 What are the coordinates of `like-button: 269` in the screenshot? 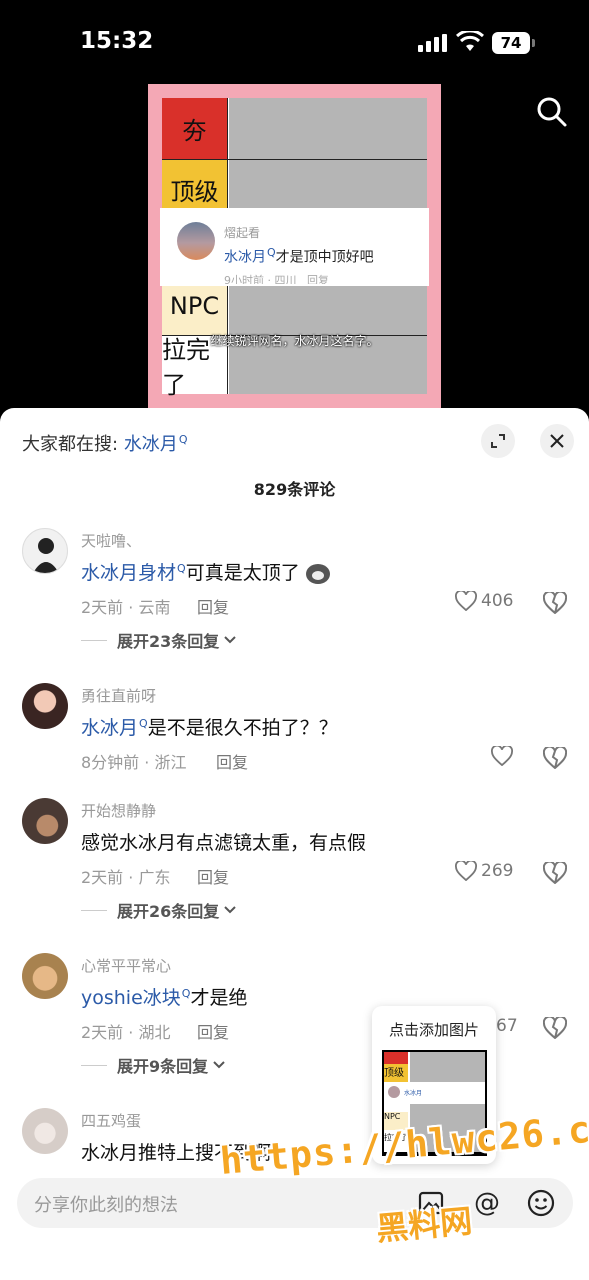 It's located at (484, 871).